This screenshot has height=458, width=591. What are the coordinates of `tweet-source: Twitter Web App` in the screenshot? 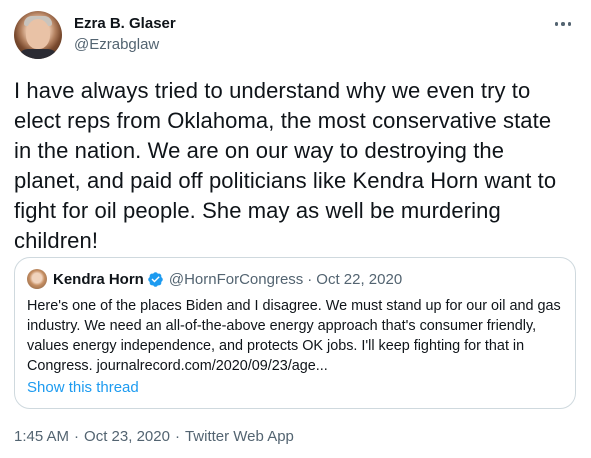 It's located at (239, 436).